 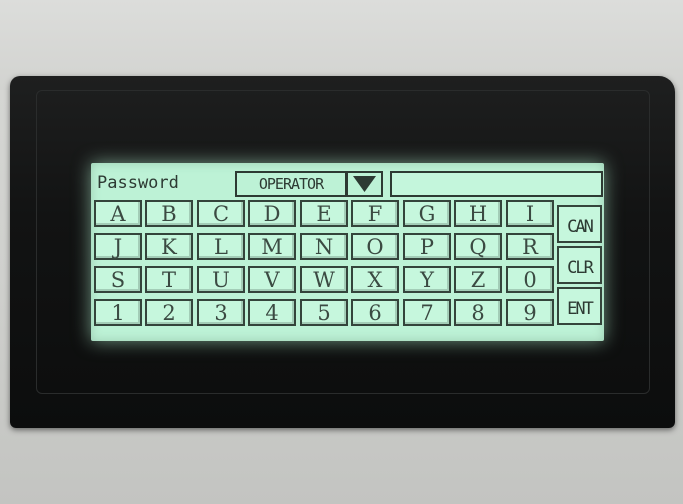 What do you see at coordinates (427, 213) in the screenshot?
I see `key-g: G` at bounding box center [427, 213].